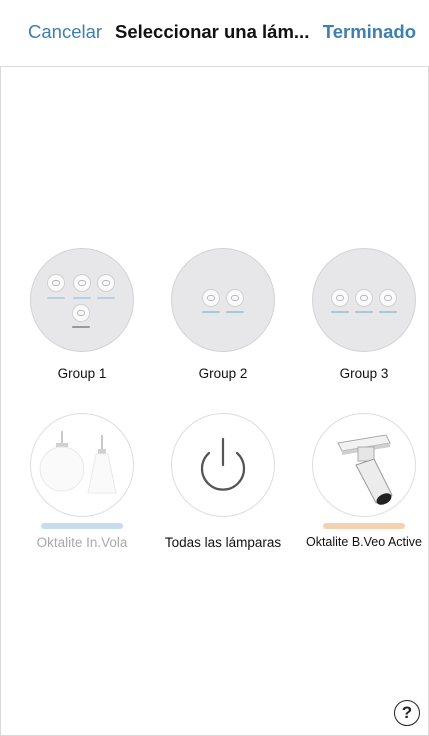 The width and height of the screenshot is (429, 736). What do you see at coordinates (369, 32) in the screenshot?
I see `done-button: Terminado` at bounding box center [369, 32].